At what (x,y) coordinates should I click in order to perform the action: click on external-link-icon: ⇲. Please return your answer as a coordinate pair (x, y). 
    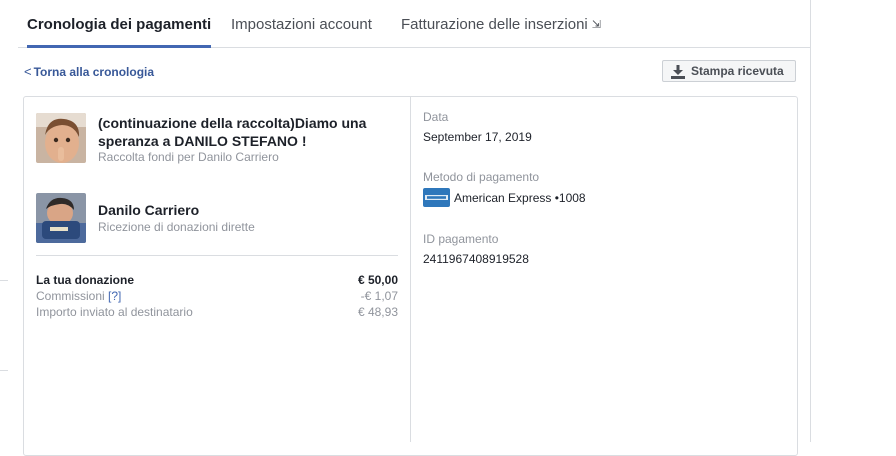
    Looking at the image, I should click on (596, 25).